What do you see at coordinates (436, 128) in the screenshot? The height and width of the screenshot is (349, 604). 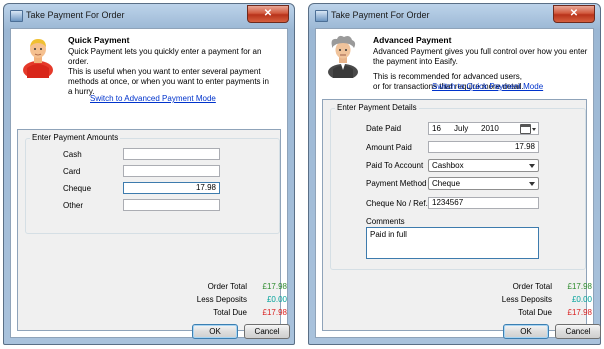 I see `date-day: 16` at bounding box center [436, 128].